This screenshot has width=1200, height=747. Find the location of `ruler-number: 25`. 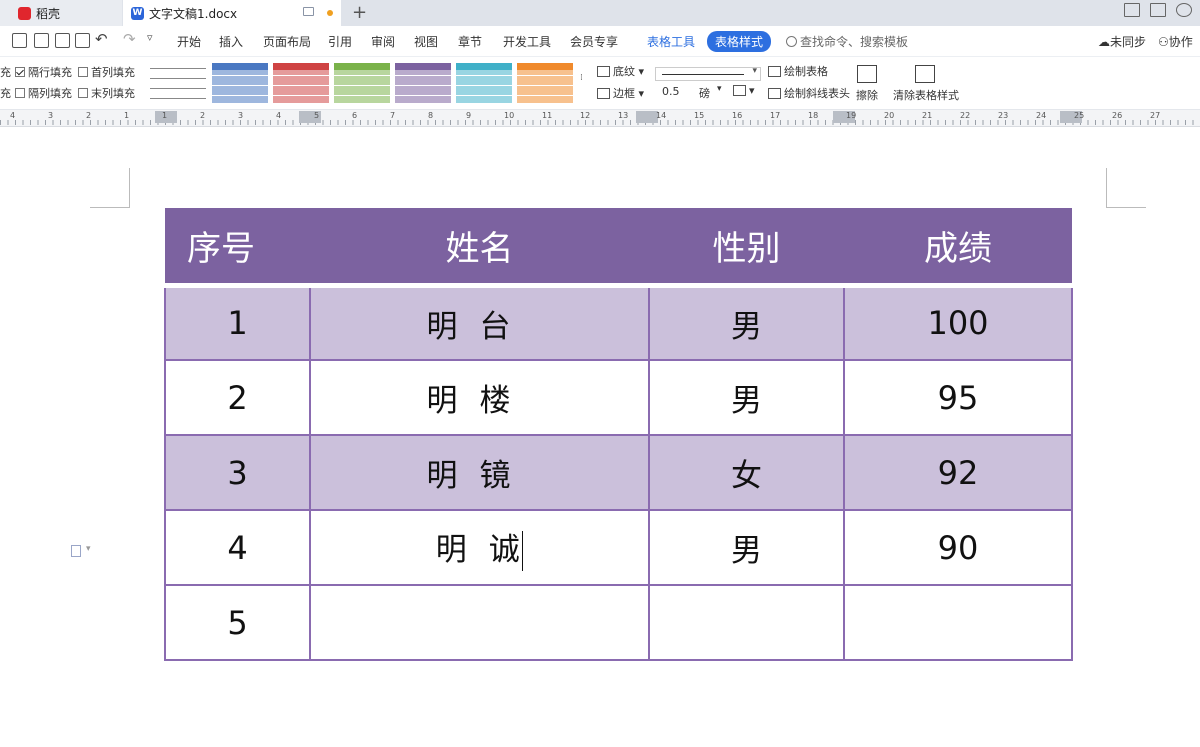

ruler-number: 25 is located at coordinates (1079, 115).